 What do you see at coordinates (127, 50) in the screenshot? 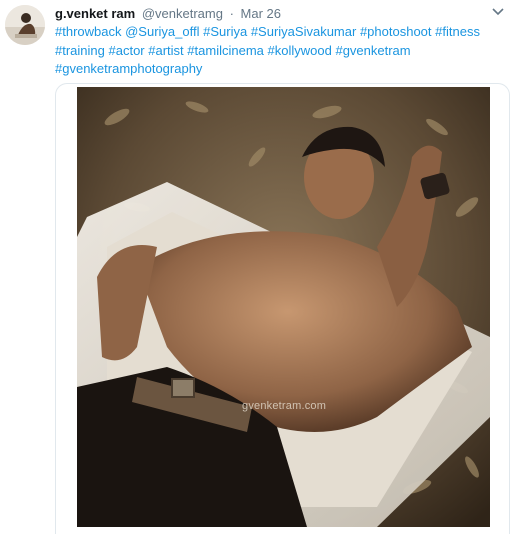
I see `hashtag-link: #actor` at bounding box center [127, 50].